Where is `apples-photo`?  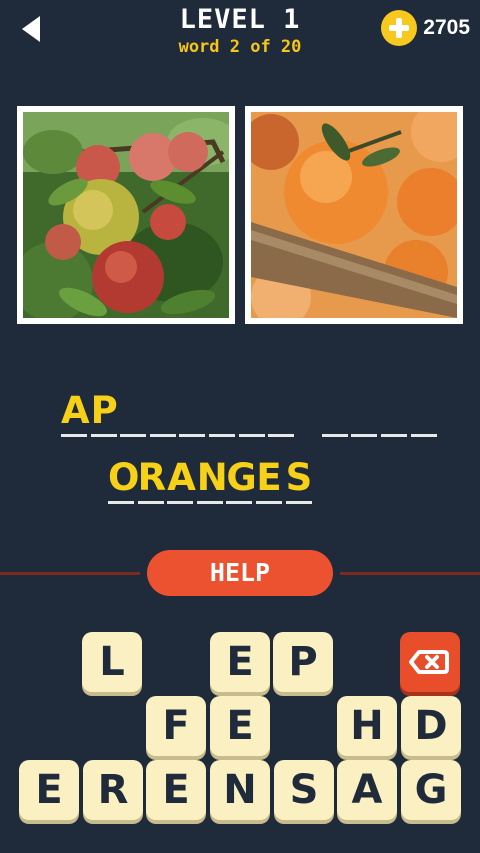
apples-photo is located at coordinates (126, 215).